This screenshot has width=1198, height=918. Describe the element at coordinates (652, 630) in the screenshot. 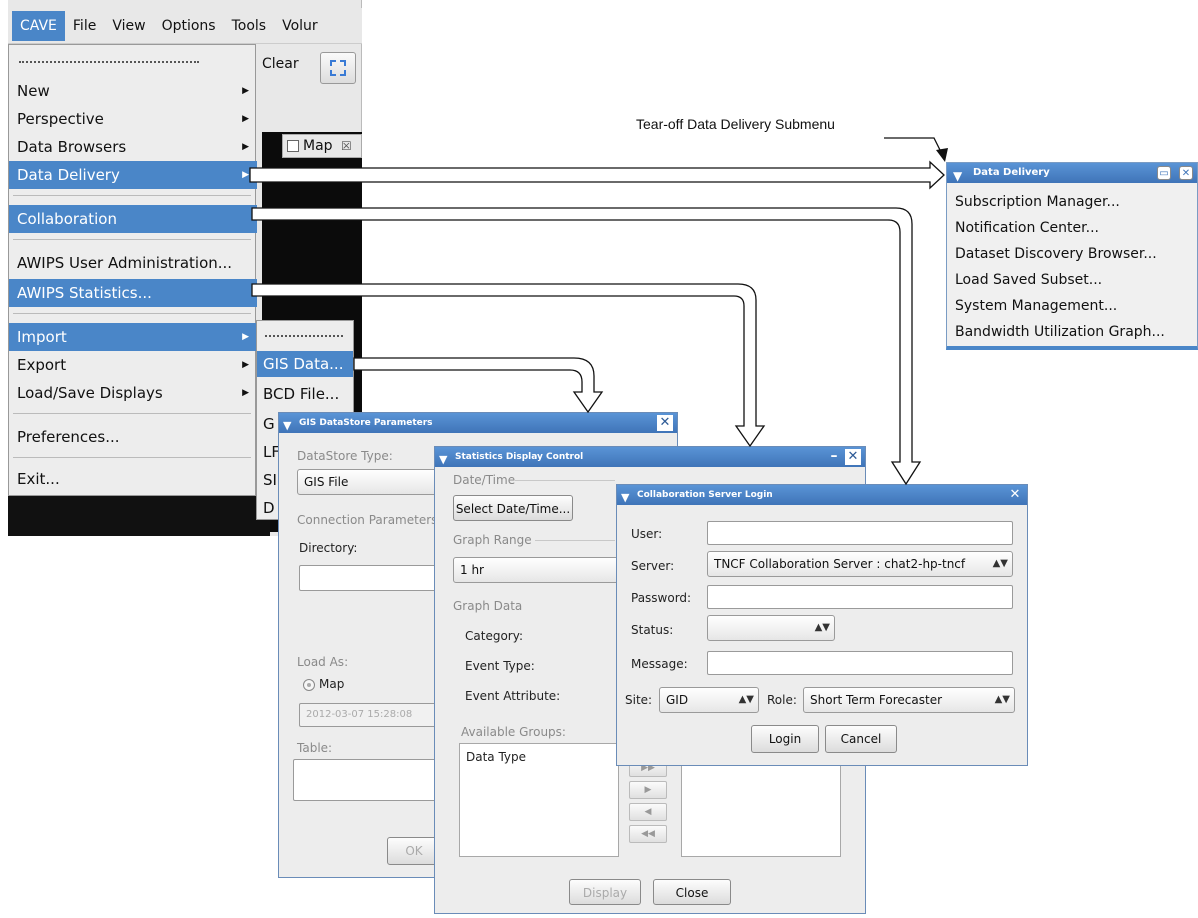

I see `status-label: Status:` at that location.